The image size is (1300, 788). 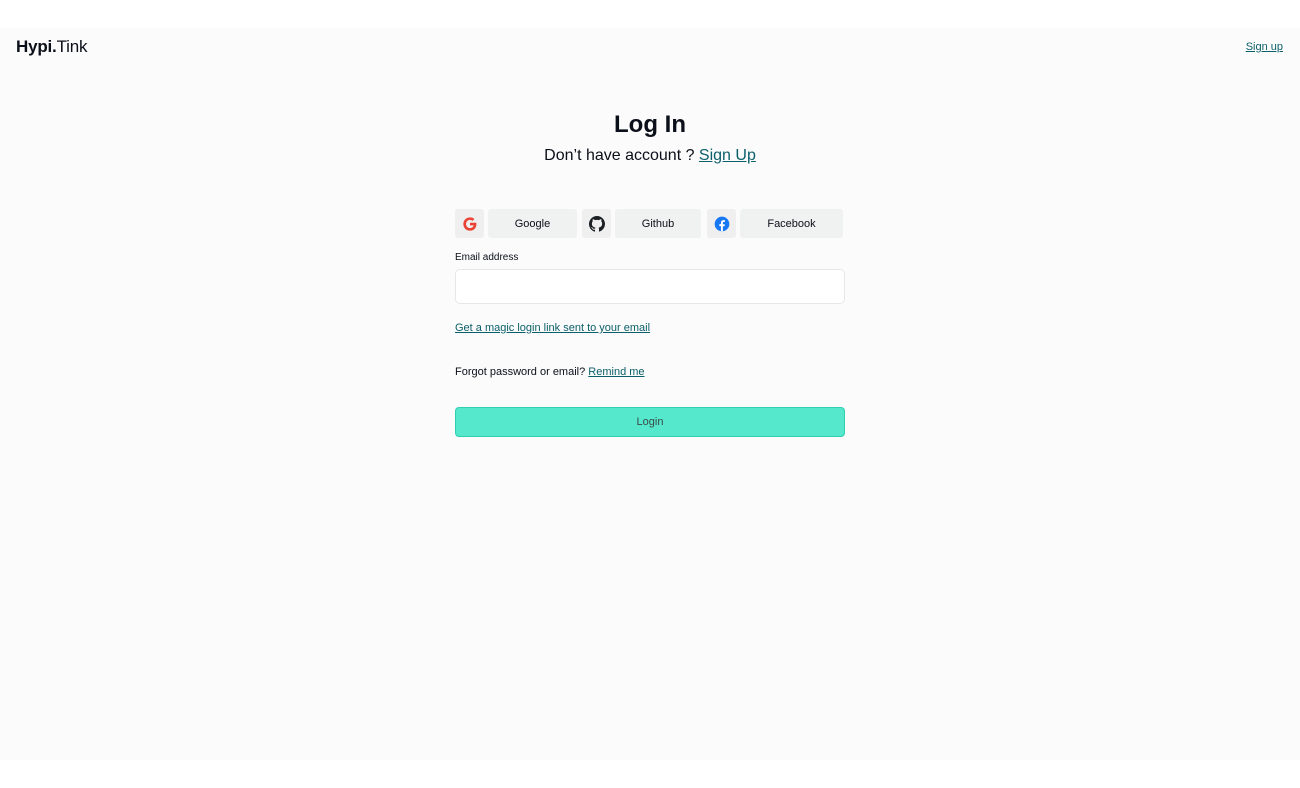 I want to click on signup-prompt: Don’t have account ? Sign Up, so click(x=650, y=156).